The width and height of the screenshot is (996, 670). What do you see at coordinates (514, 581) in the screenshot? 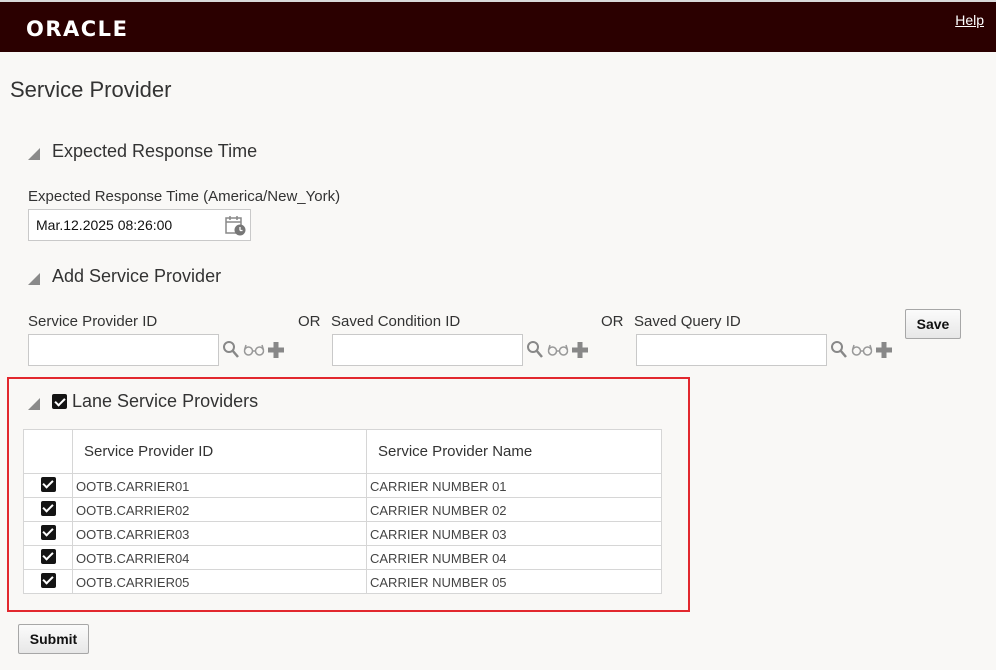
I see `provider-name-cell: CARRIER NUMBER 05` at bounding box center [514, 581].